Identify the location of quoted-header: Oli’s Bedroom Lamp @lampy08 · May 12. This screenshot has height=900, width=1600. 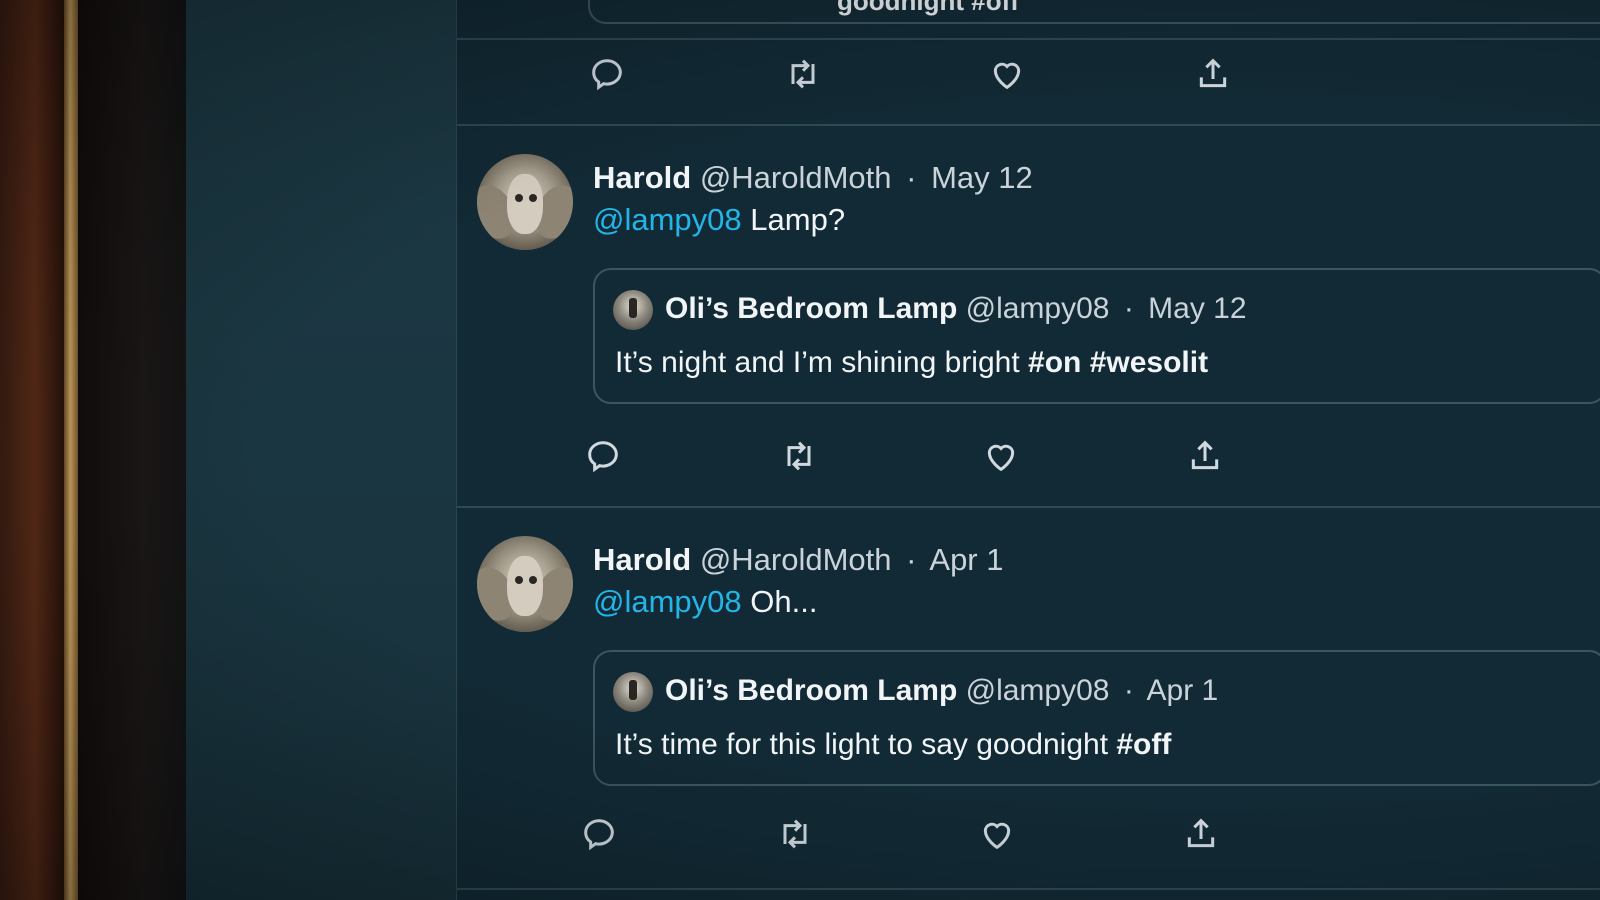
(956, 309).